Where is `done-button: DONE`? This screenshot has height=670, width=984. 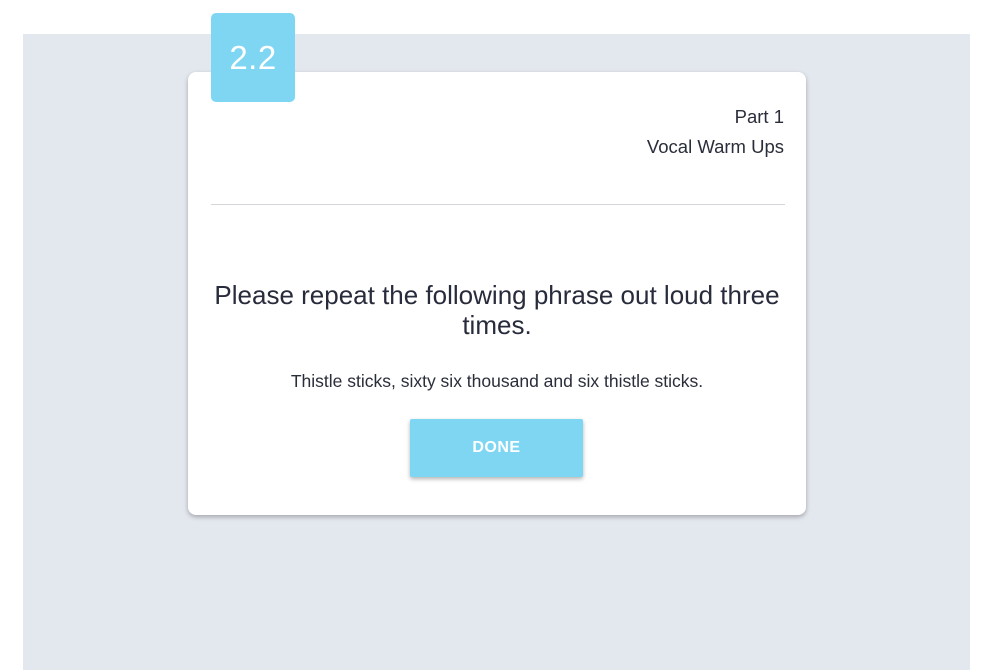 done-button: DONE is located at coordinates (496, 448).